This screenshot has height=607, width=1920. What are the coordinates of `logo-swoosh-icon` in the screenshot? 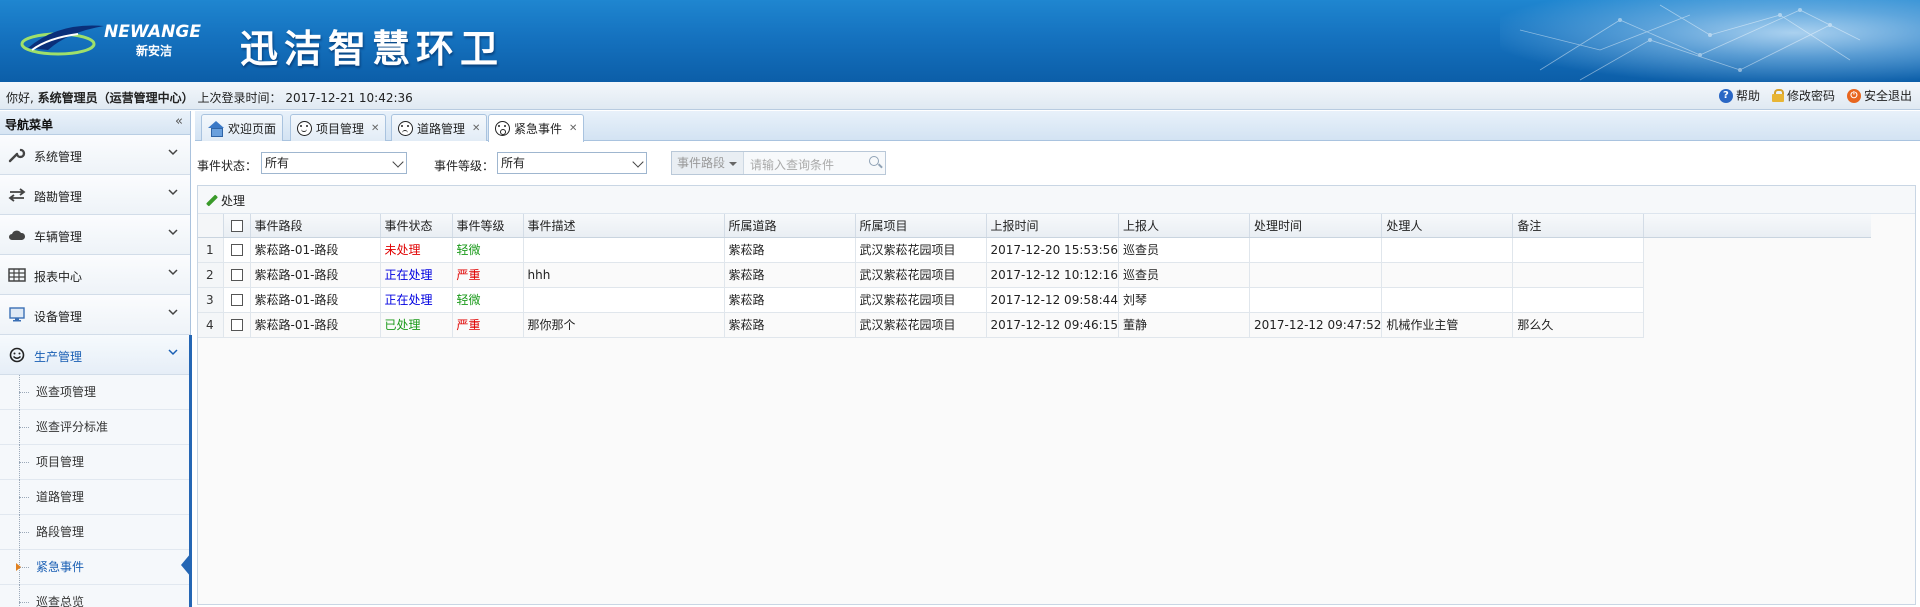 It's located at (62, 40).